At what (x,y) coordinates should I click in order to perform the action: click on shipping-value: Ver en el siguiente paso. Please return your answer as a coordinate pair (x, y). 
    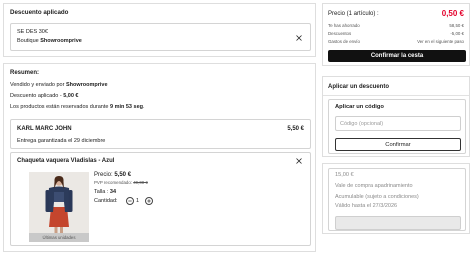
    Looking at the image, I should click on (440, 41).